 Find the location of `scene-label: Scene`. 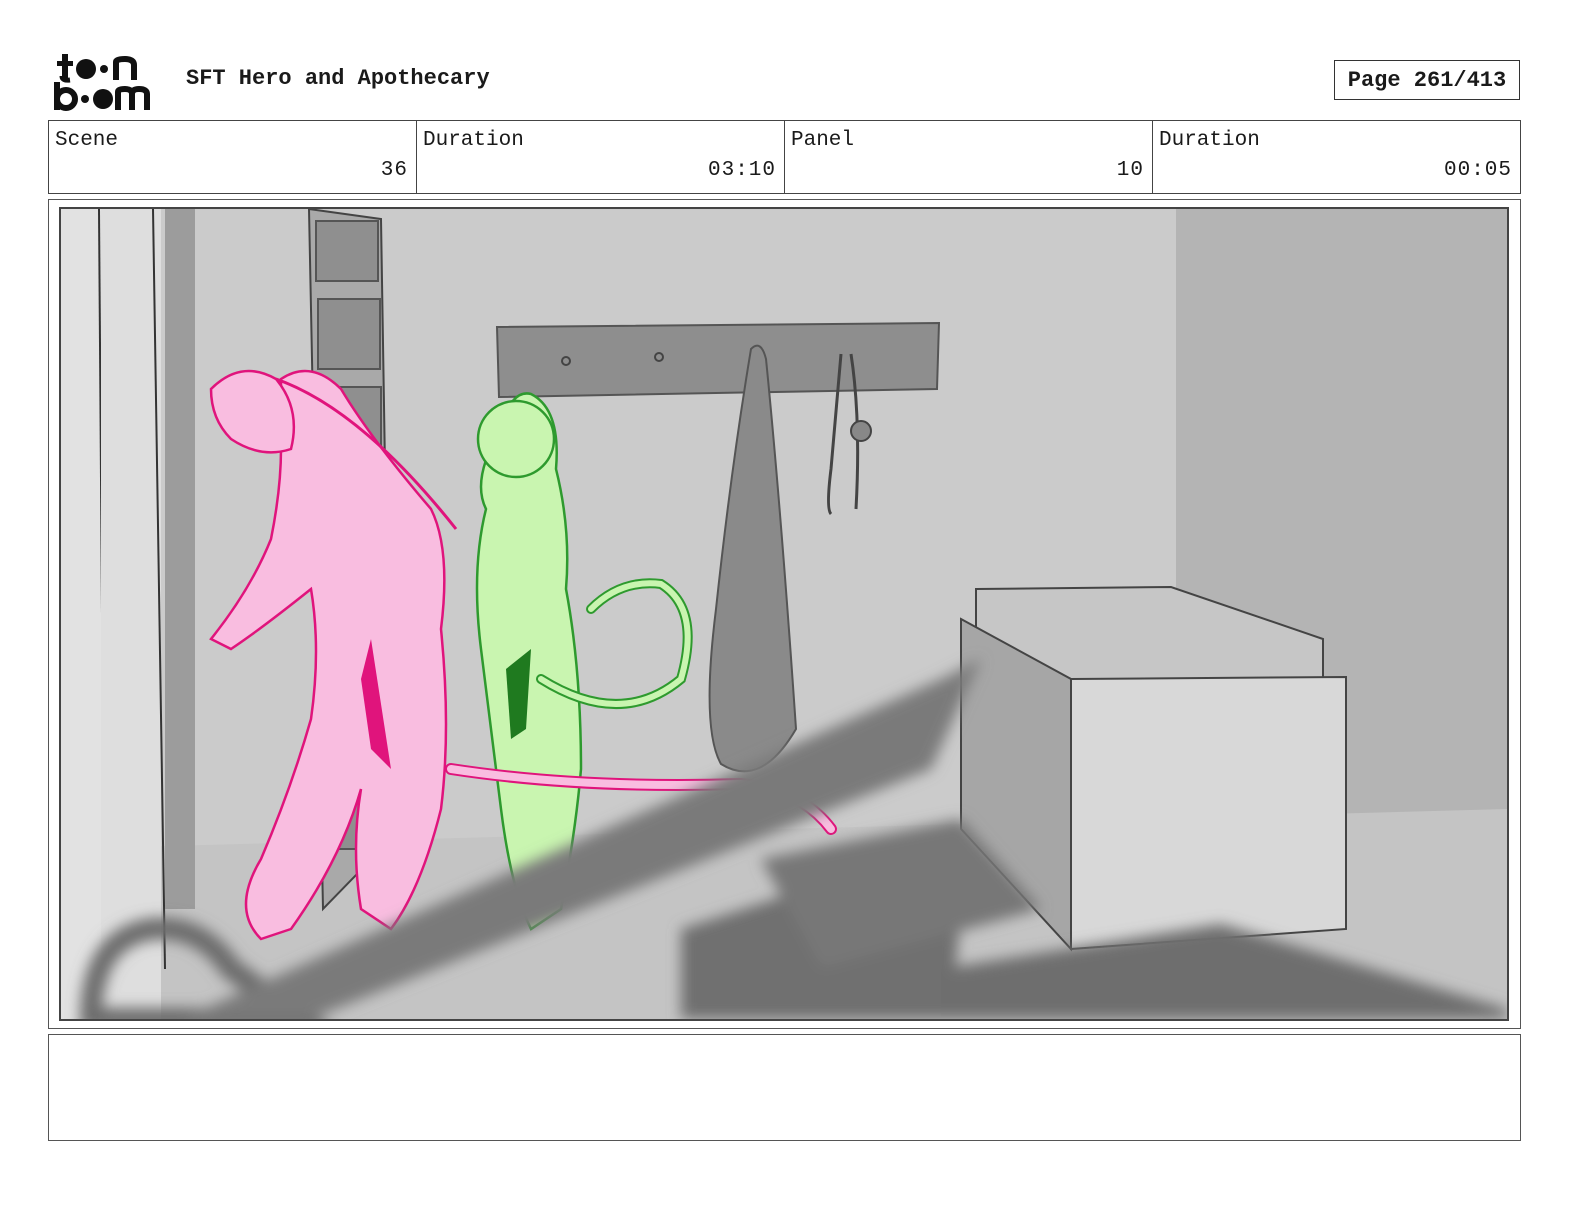

scene-label: Scene is located at coordinates (87, 140).